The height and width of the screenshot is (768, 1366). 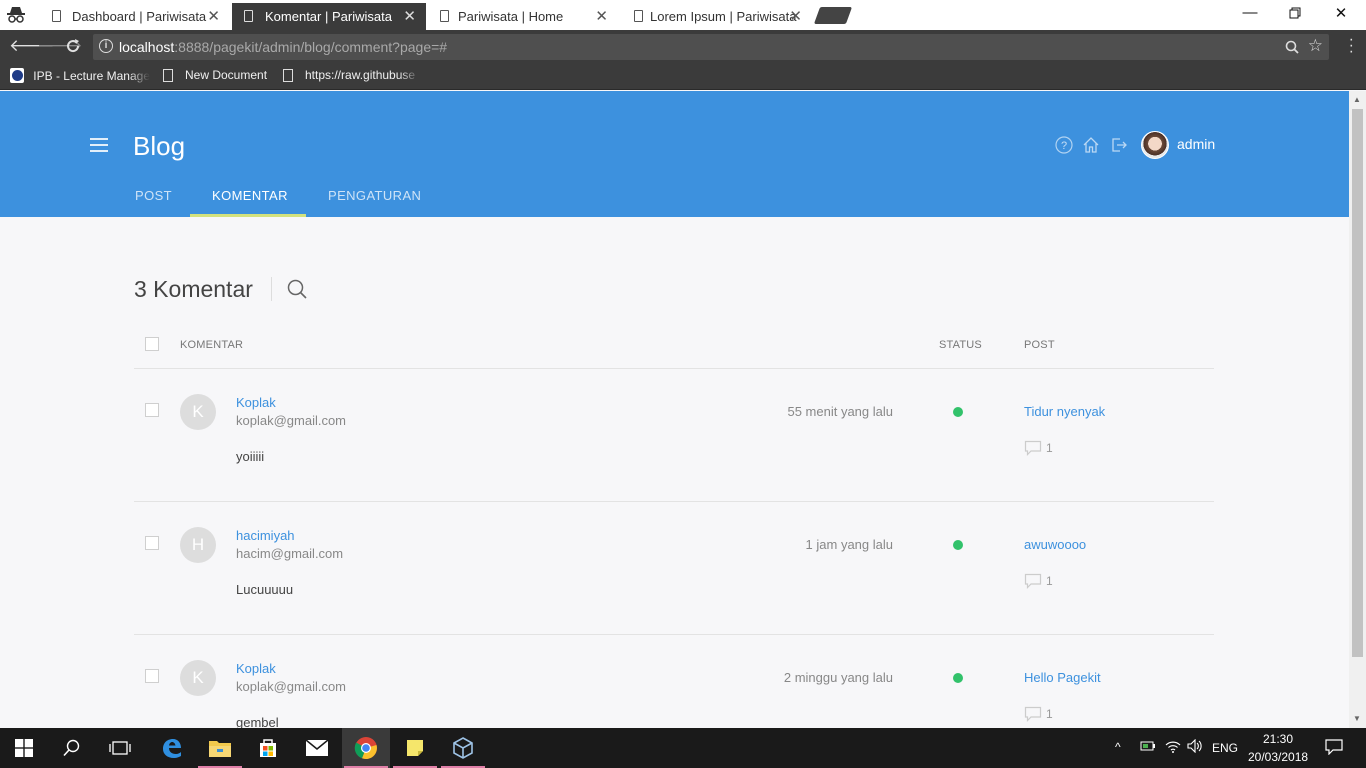 What do you see at coordinates (1155, 145) in the screenshot?
I see `user-avatar` at bounding box center [1155, 145].